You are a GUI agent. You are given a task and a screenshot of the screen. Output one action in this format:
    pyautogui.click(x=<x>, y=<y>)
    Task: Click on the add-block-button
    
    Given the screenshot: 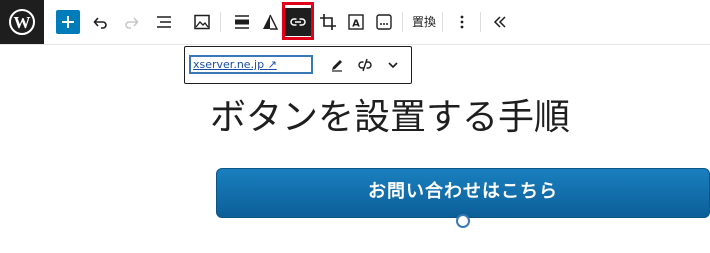 What is the action you would take?
    pyautogui.click(x=68, y=22)
    